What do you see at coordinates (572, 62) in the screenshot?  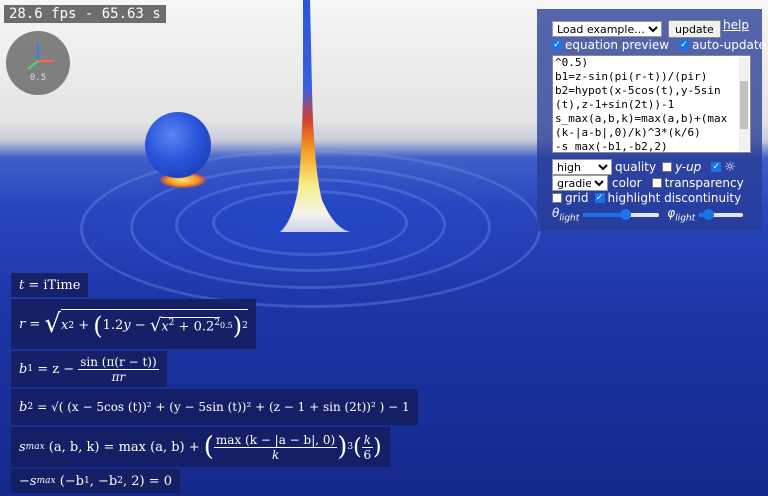 I see `code-line: ^0.5)` at bounding box center [572, 62].